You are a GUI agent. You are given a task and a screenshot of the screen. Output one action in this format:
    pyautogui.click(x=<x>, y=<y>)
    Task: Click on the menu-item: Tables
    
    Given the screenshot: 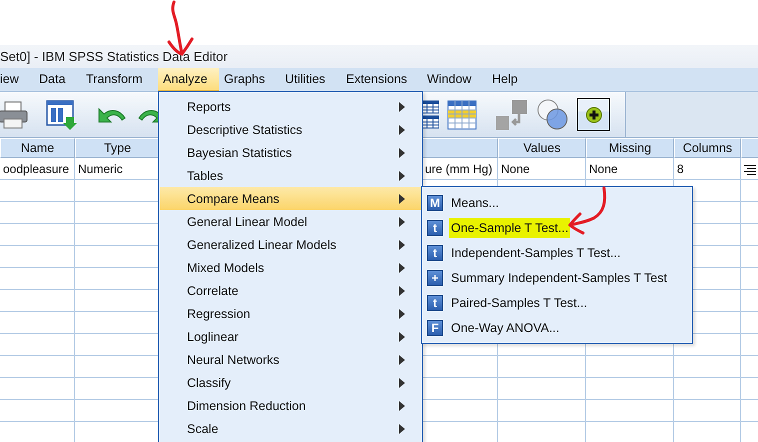 What is the action you would take?
    pyautogui.click(x=290, y=175)
    